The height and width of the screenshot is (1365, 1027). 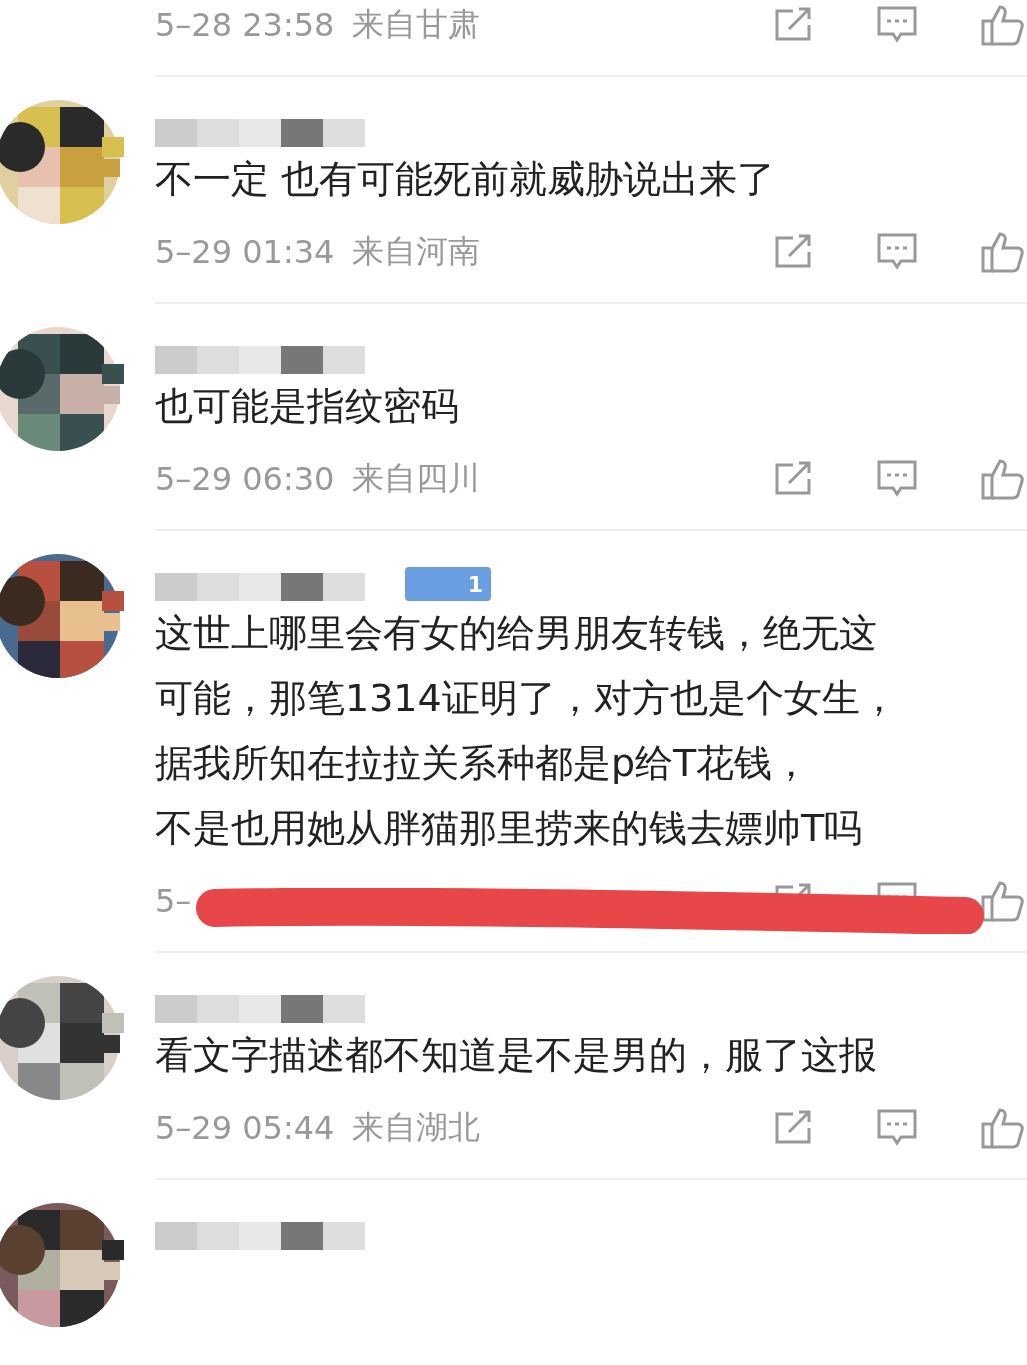 What do you see at coordinates (416, 1127) in the screenshot?
I see `comment-location: 来自湖北` at bounding box center [416, 1127].